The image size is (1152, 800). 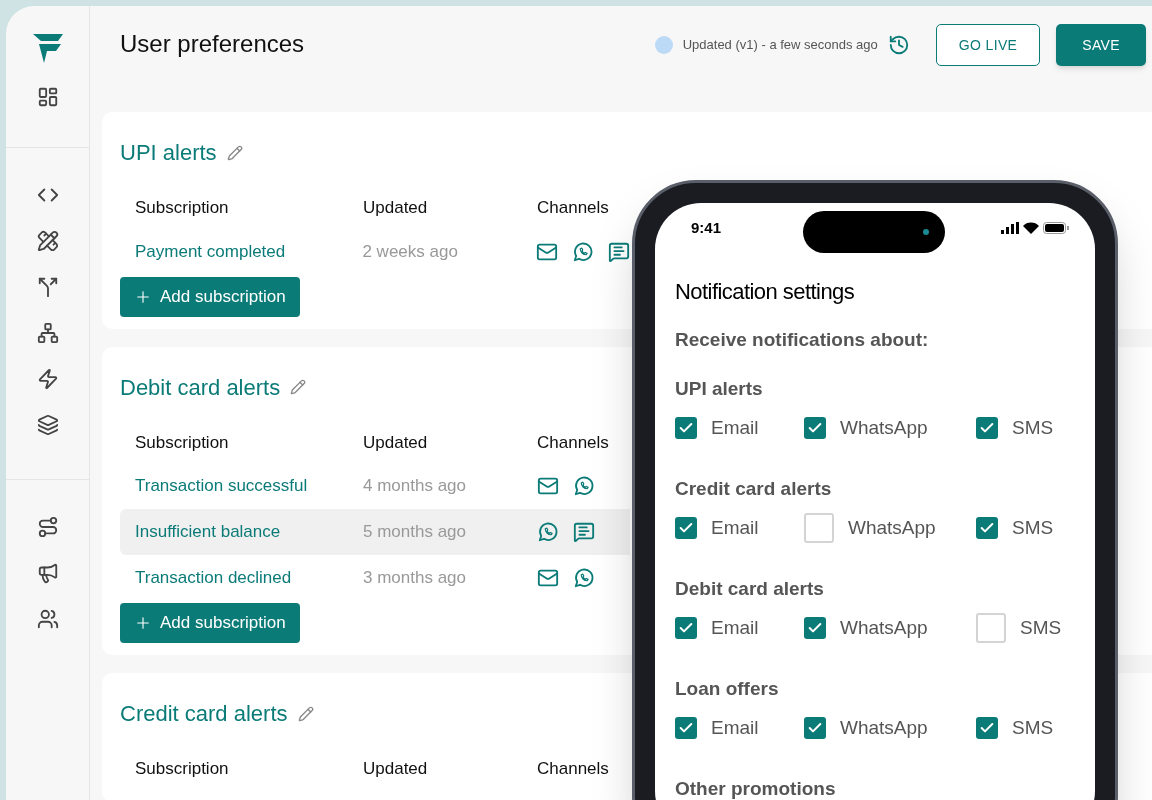 What do you see at coordinates (1010, 228) in the screenshot?
I see `signal-icon` at bounding box center [1010, 228].